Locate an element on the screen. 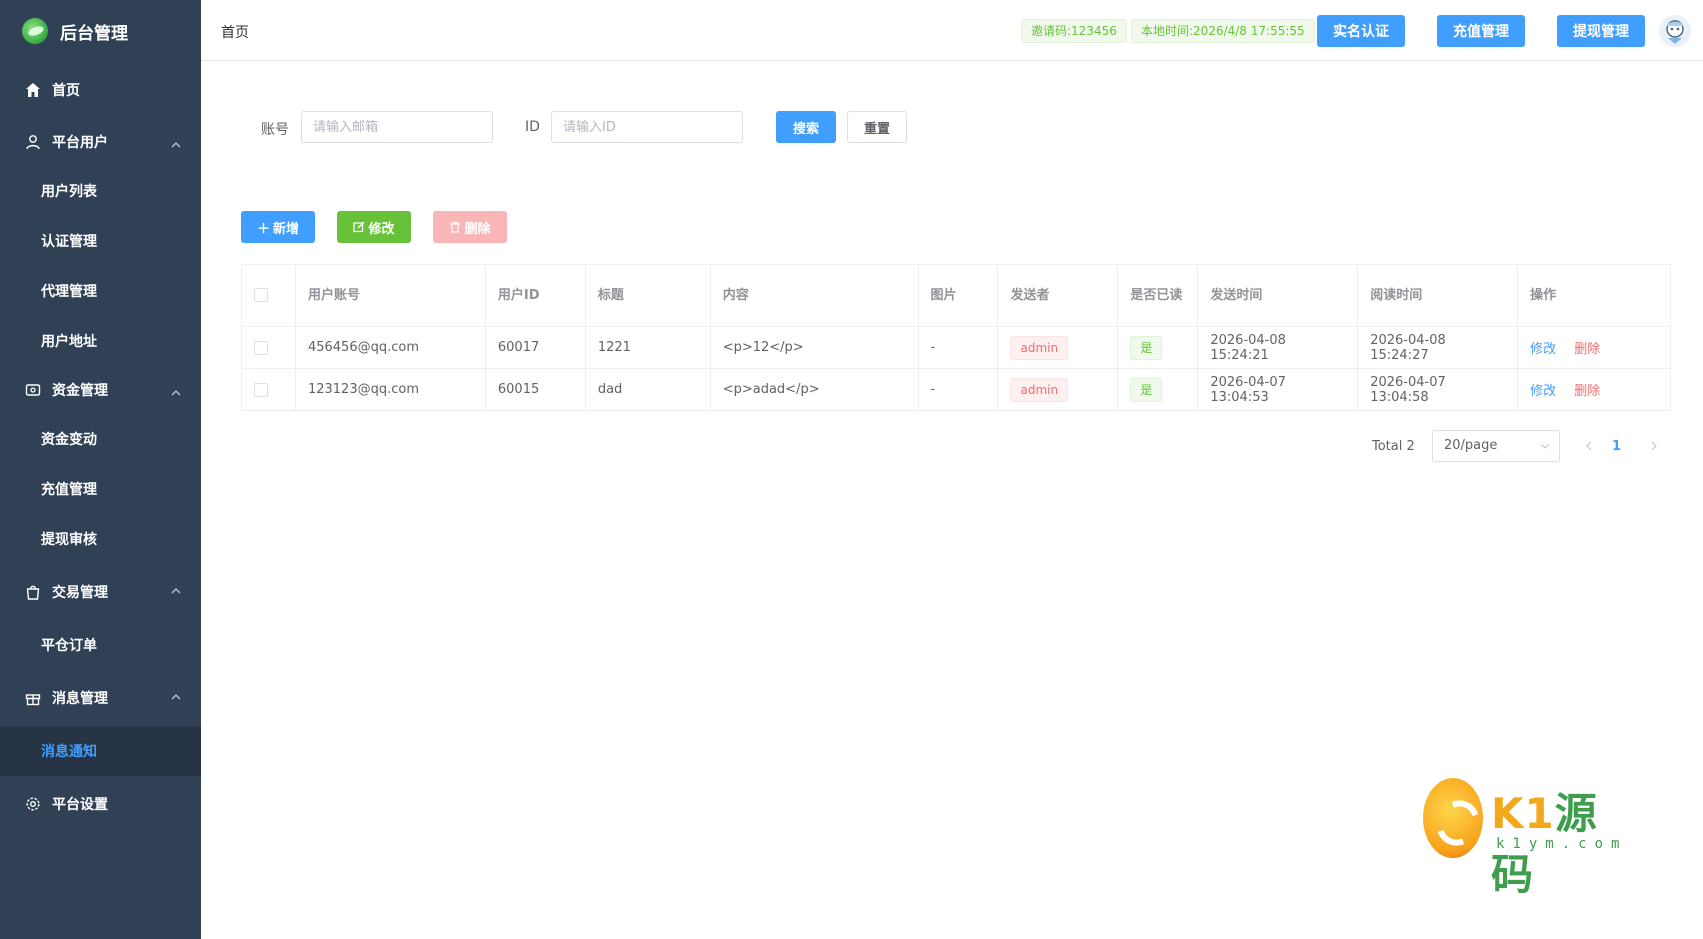 Image resolution: width=1703 pixels, height=939 pixels. sidebar-group-platform-users: 平台用户 is located at coordinates (100, 142).